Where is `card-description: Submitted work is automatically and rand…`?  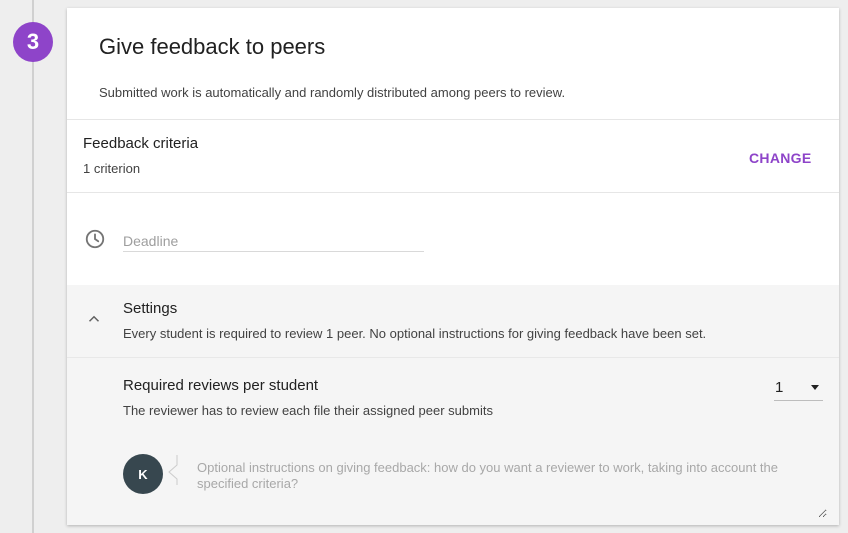
card-description: Submitted work is automatically and rand… is located at coordinates (332, 92).